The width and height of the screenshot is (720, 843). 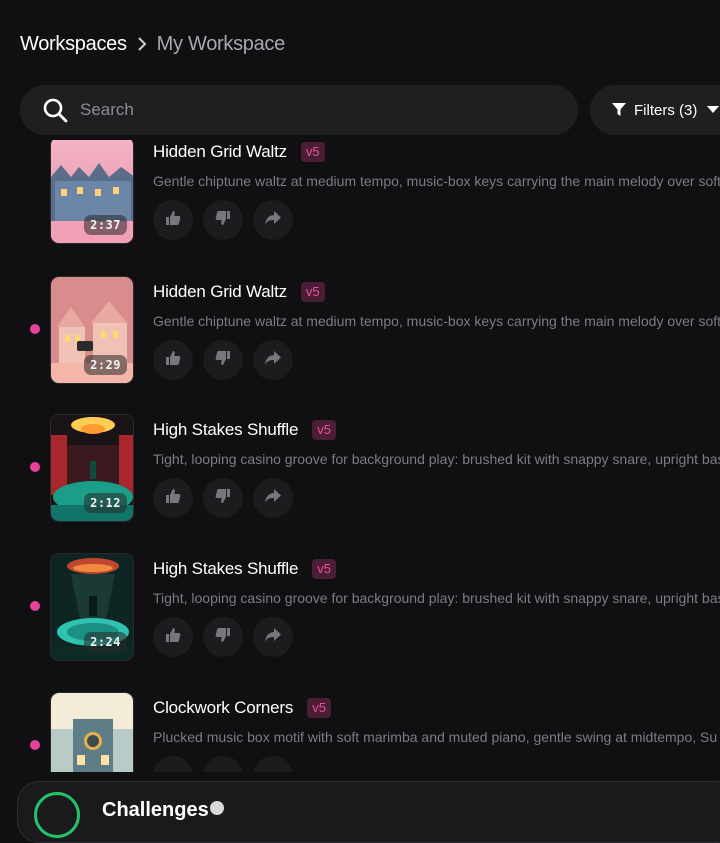 I want to click on song-cover-image: 2:29, so click(x=92, y=330).